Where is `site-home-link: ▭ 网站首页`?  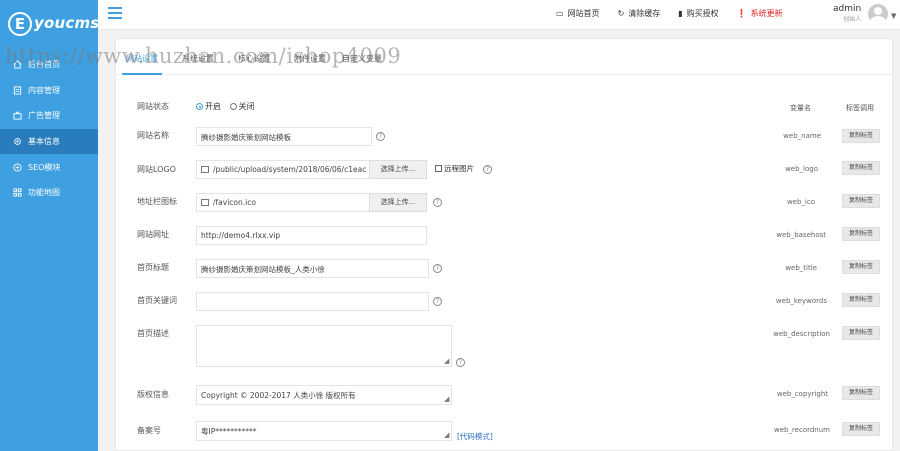
site-home-link: ▭ 网站首页 is located at coordinates (578, 13).